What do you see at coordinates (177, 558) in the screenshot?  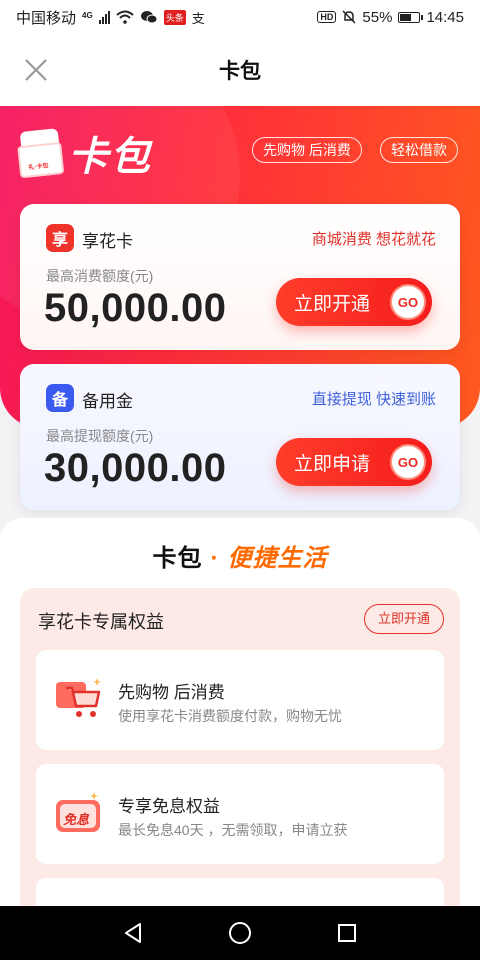 I see `section-title-main: 卡包` at bounding box center [177, 558].